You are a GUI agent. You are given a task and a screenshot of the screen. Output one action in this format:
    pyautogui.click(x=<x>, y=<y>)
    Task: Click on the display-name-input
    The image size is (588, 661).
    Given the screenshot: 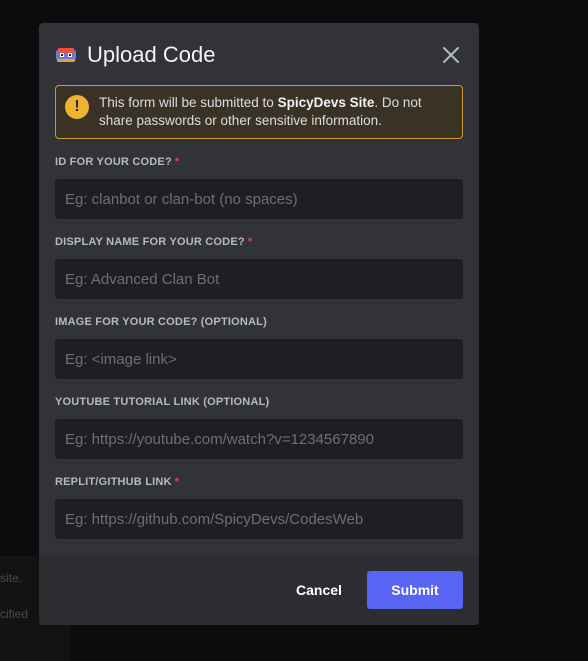 What is the action you would take?
    pyautogui.click(x=259, y=279)
    